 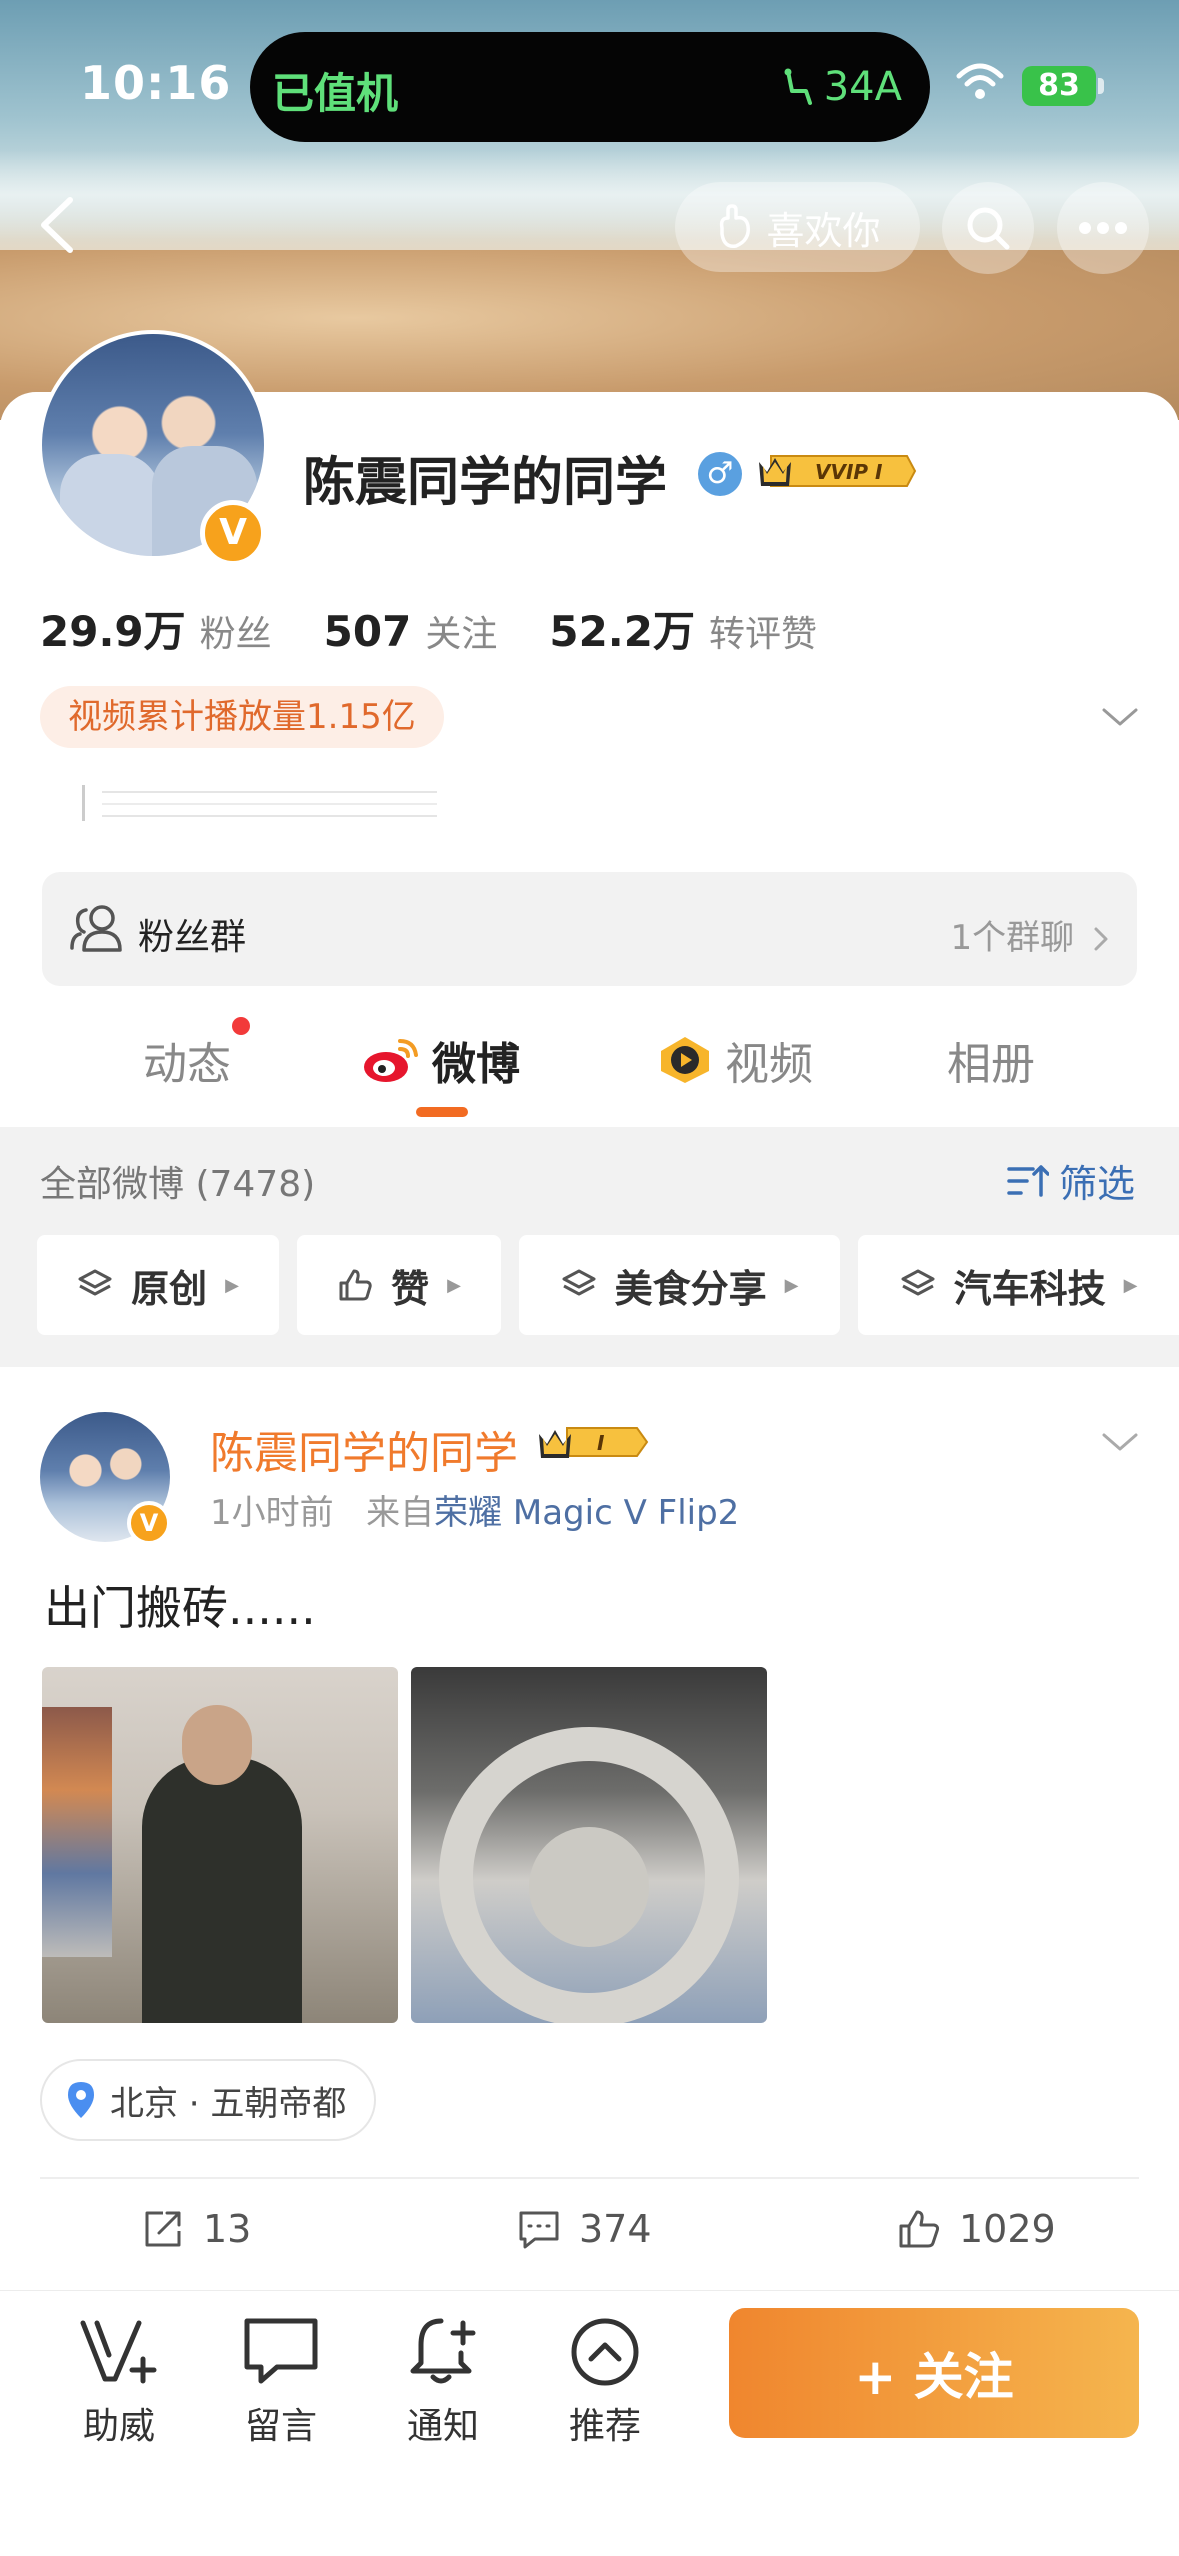 I want to click on video-play-icon, so click(x=685, y=1060).